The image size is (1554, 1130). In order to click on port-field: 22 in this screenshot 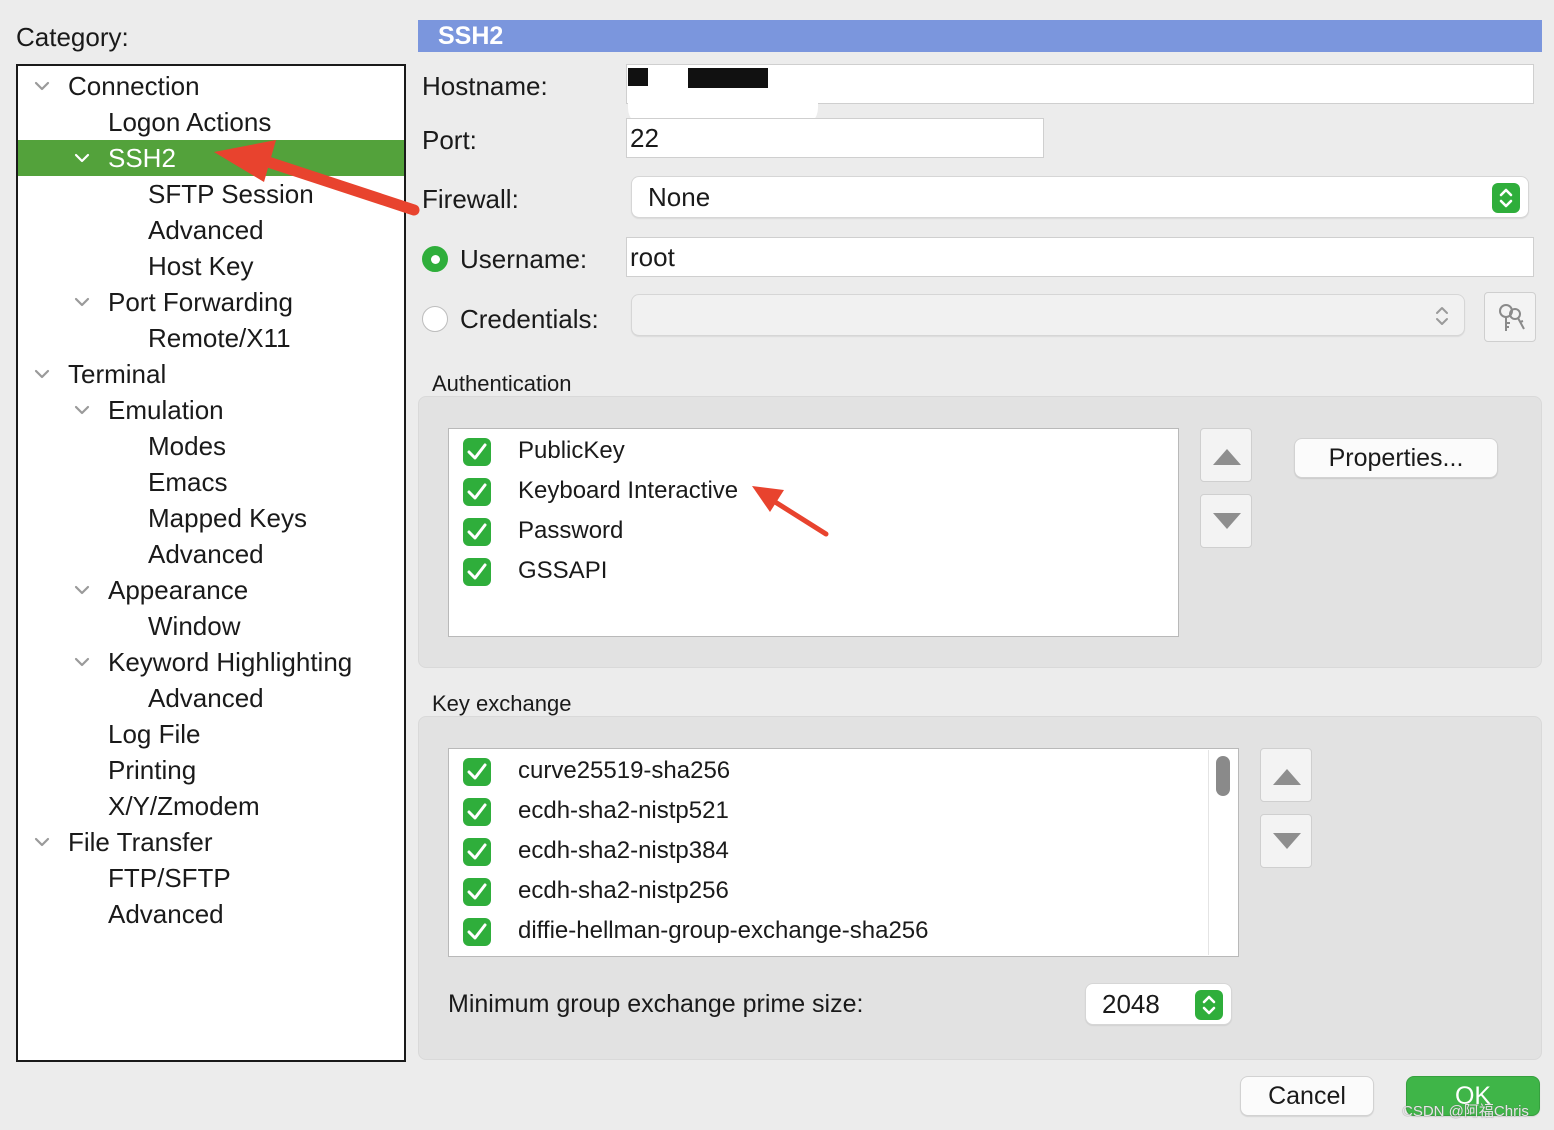, I will do `click(835, 138)`.